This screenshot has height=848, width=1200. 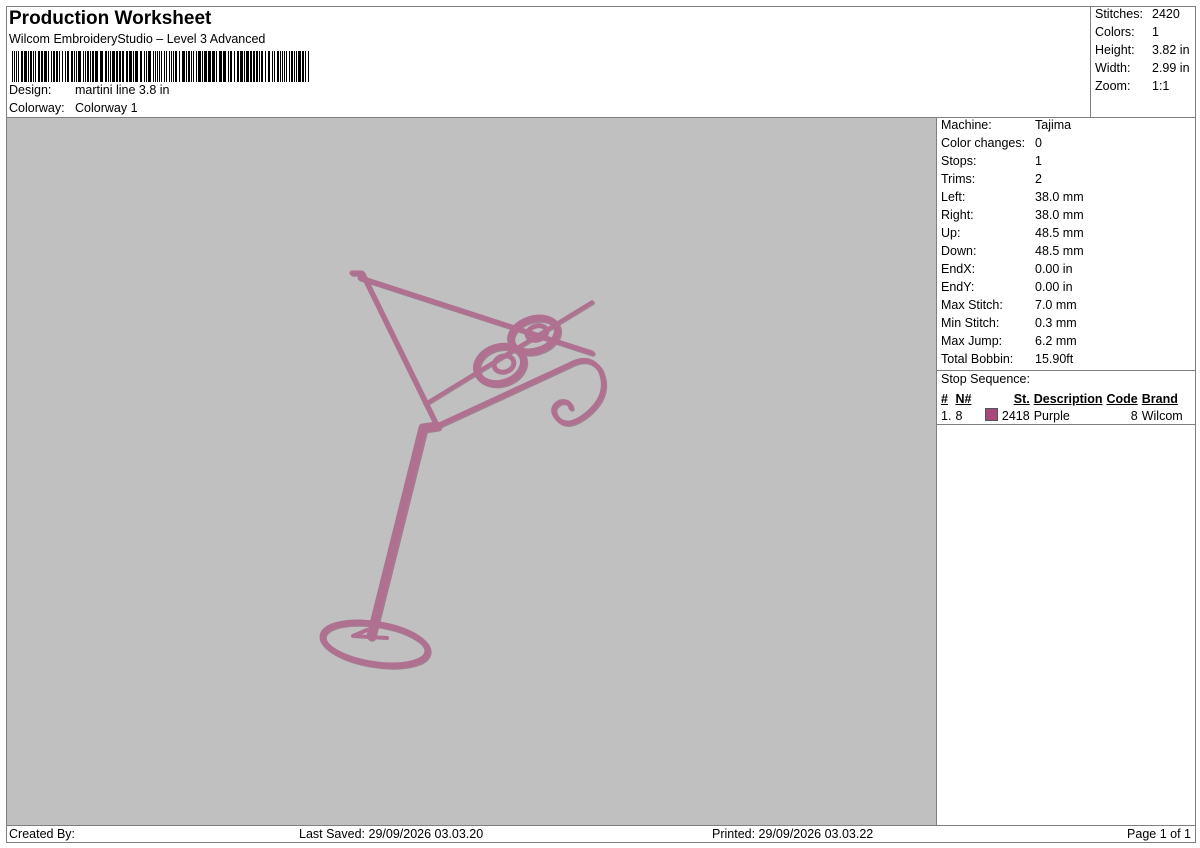 I want to click on col-brand: Brand, so click(x=1159, y=398).